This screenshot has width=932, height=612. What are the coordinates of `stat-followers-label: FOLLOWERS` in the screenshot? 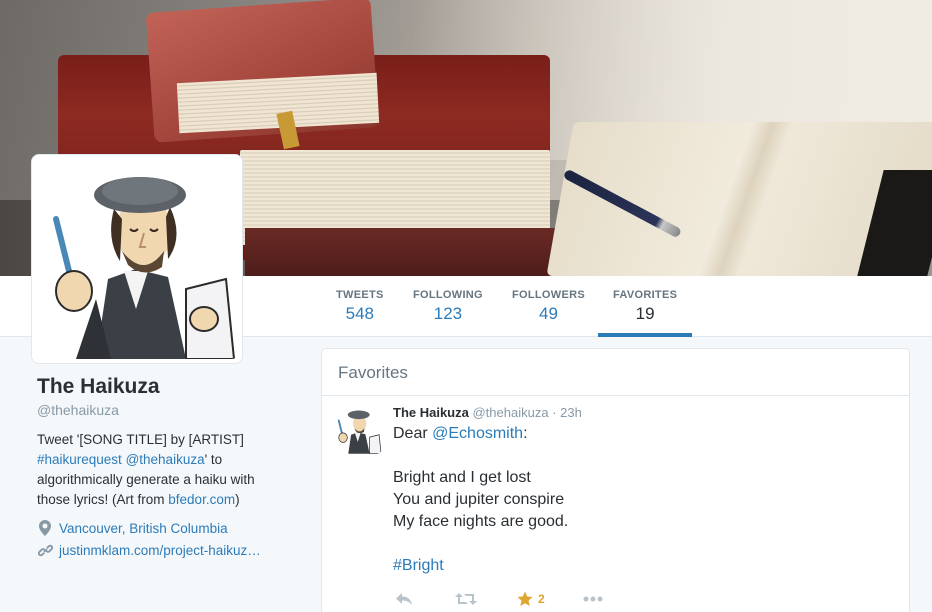 It's located at (548, 295).